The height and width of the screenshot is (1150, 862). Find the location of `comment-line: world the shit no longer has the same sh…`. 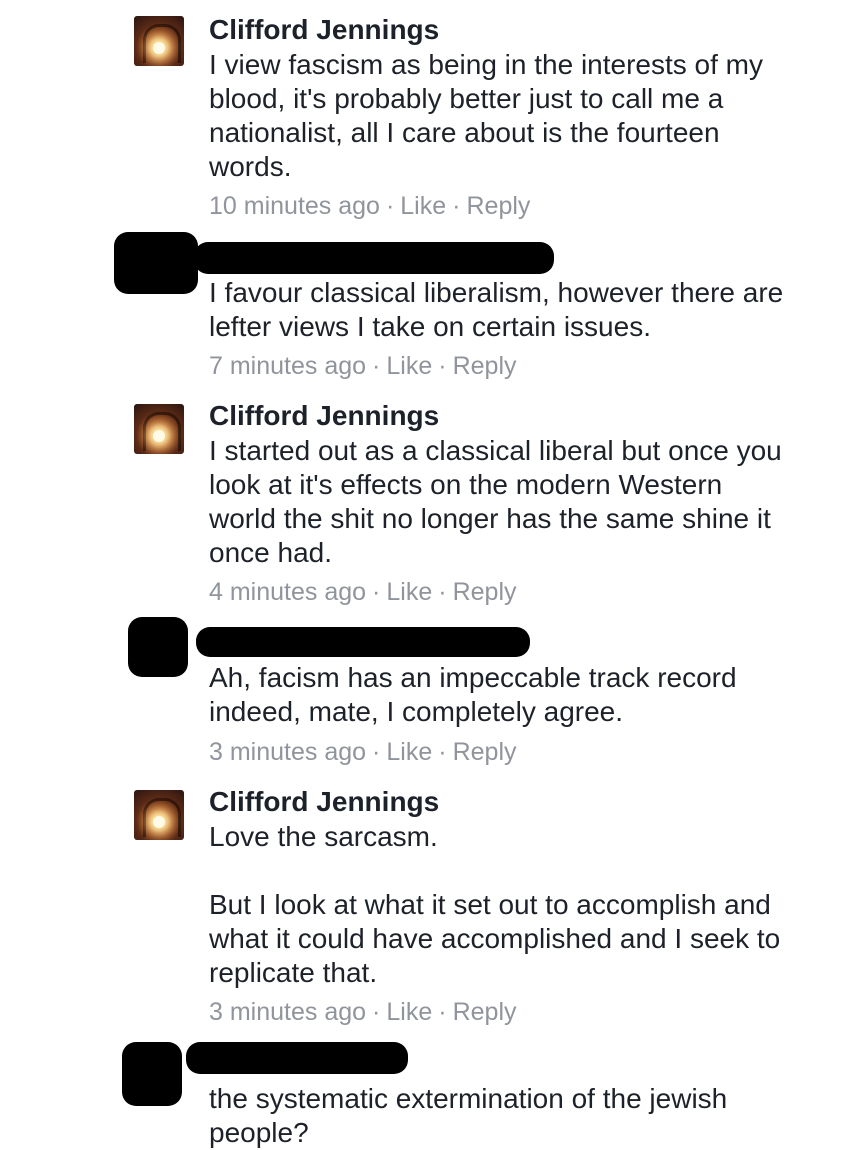

comment-line: world the shit no longer has the same sh… is located at coordinates (490, 518).